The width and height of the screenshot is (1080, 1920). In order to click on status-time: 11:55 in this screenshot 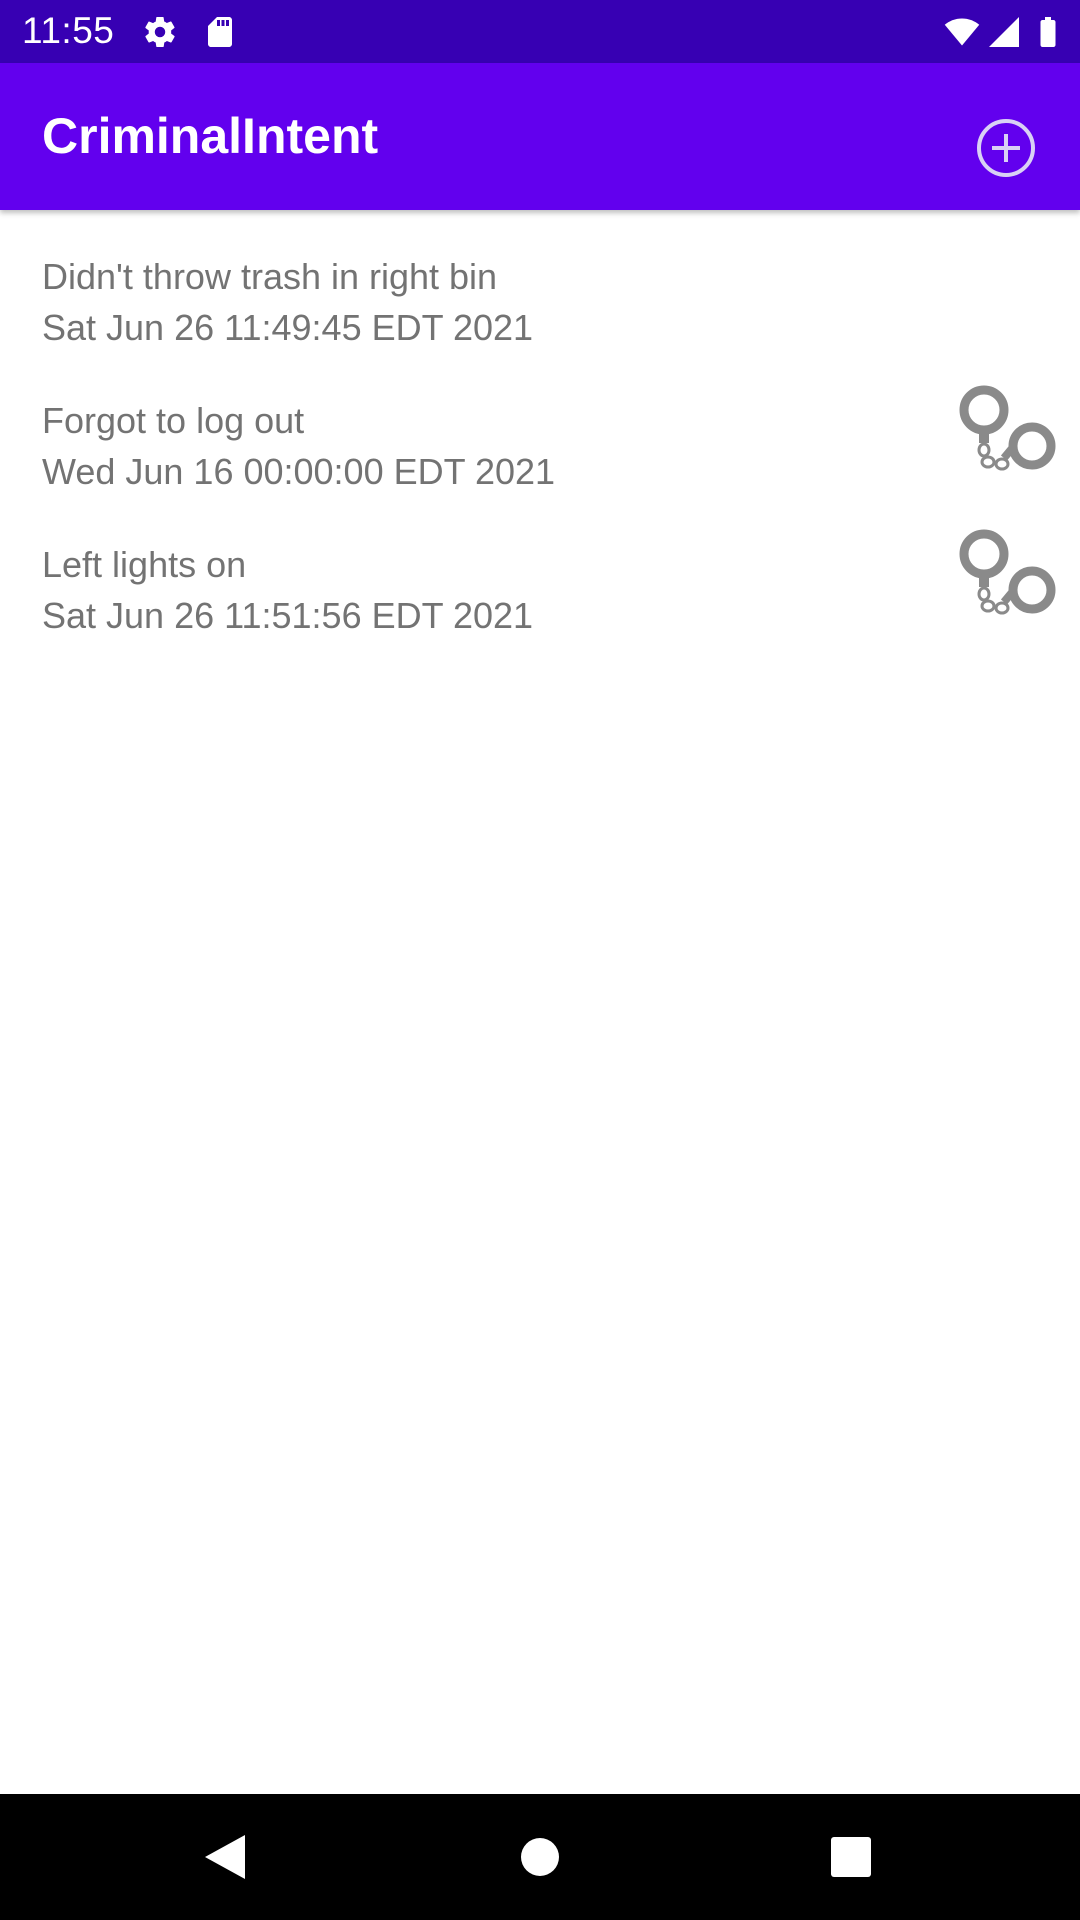, I will do `click(68, 30)`.